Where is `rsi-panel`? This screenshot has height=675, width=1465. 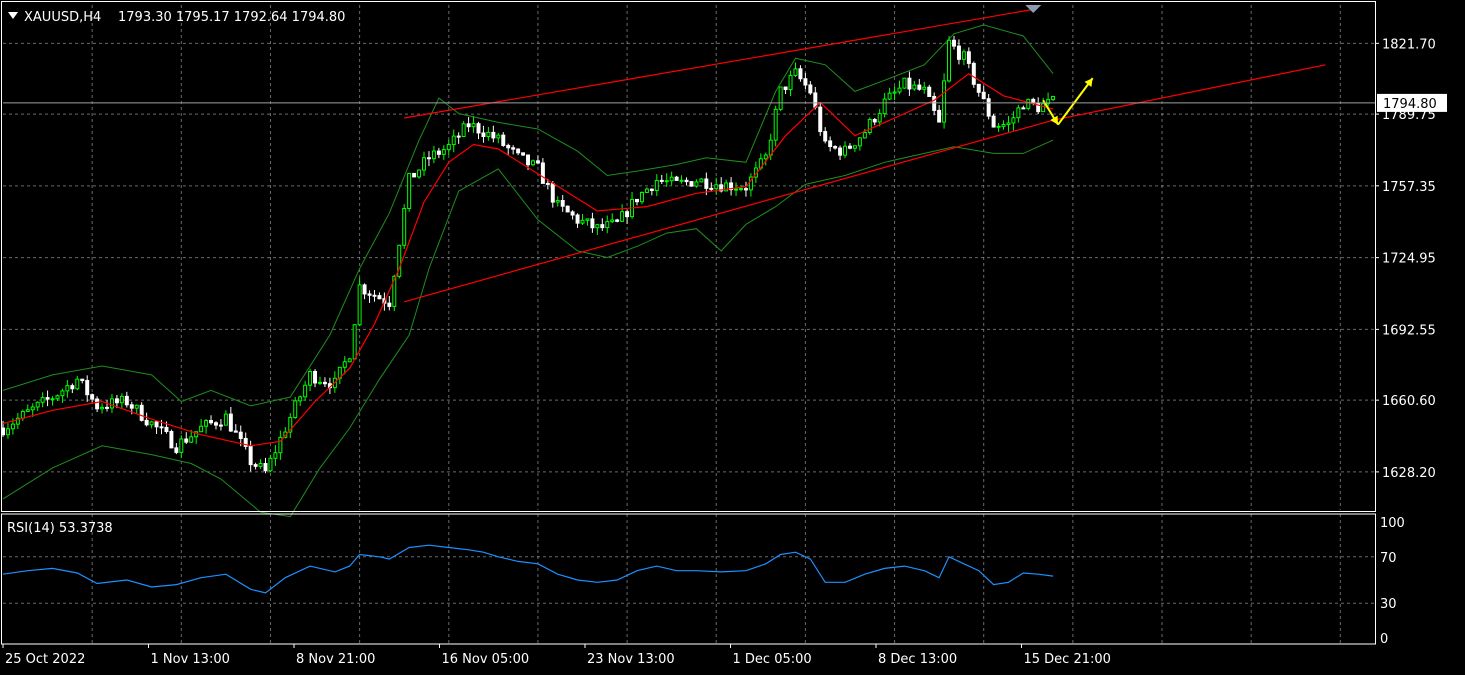
rsi-panel is located at coordinates (528, 569).